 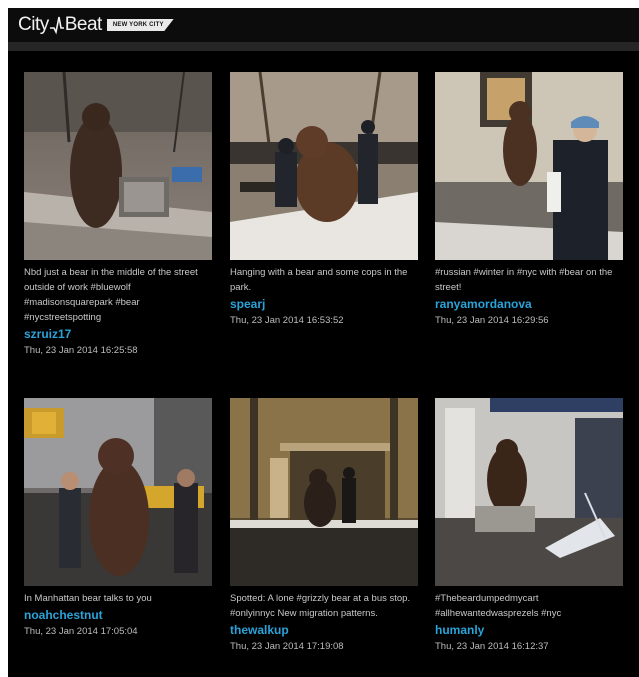 I want to click on citybeat-logo: City Beat NEW YORK CITY, so click(x=96, y=25).